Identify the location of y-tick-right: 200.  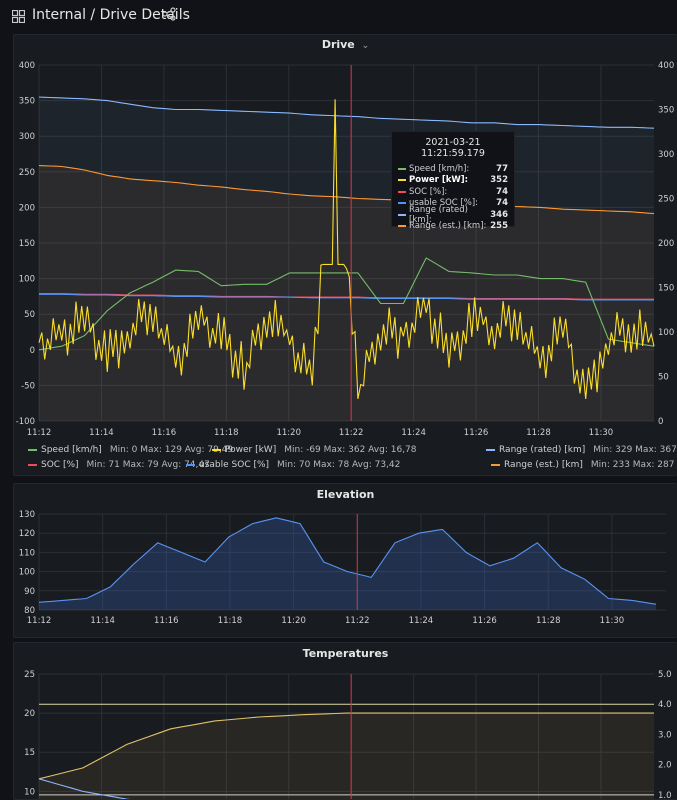
(666, 244).